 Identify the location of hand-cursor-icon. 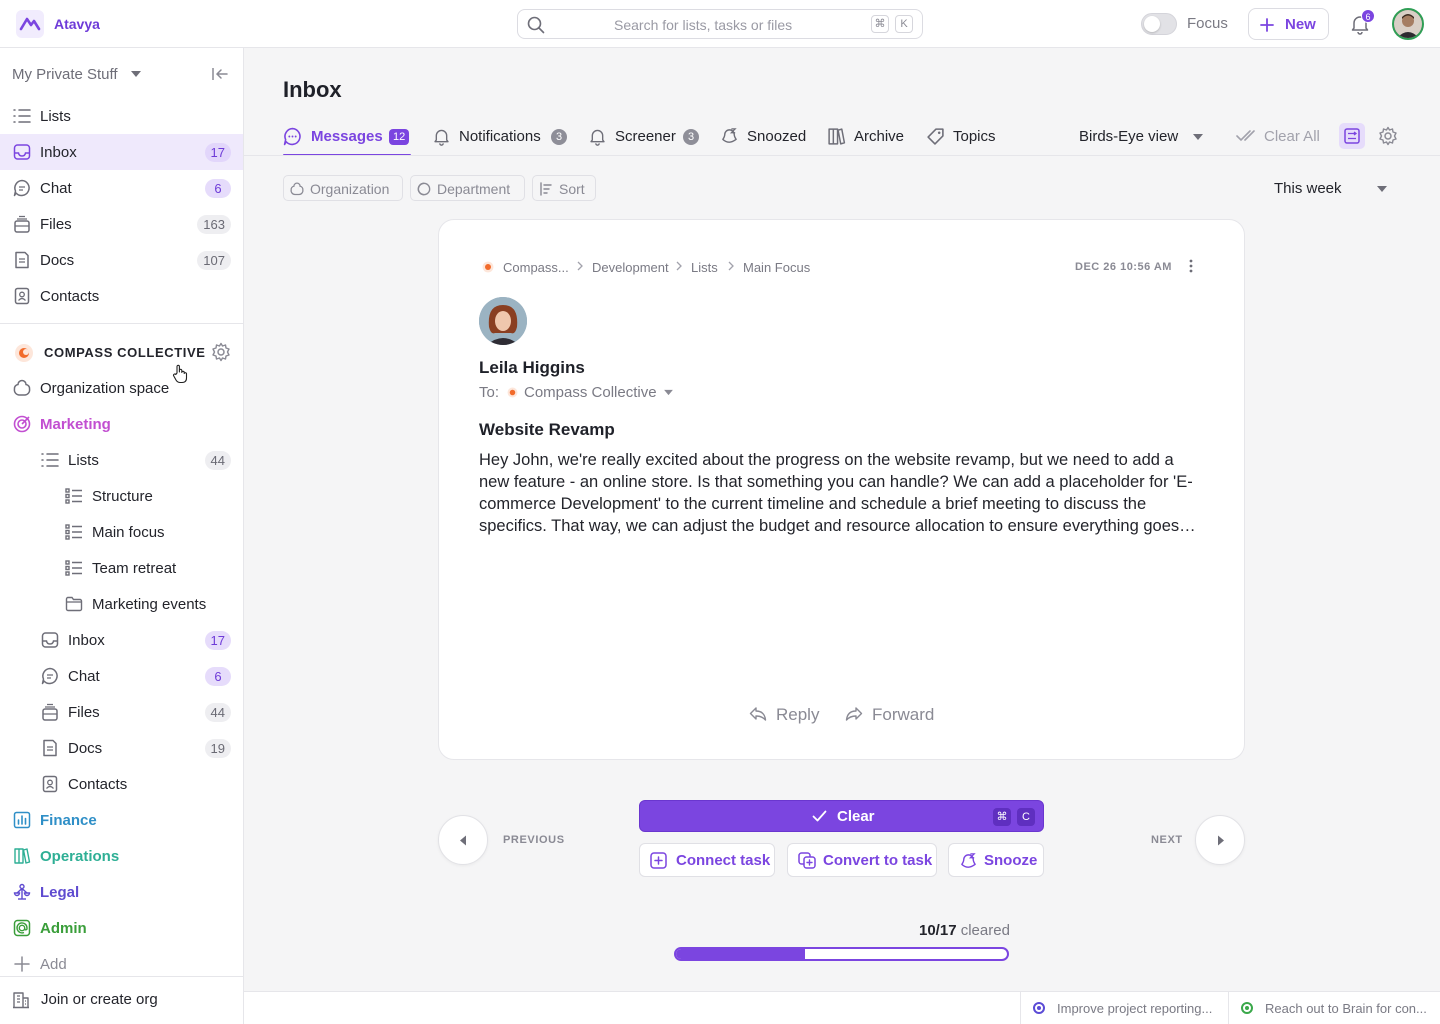
(180, 374).